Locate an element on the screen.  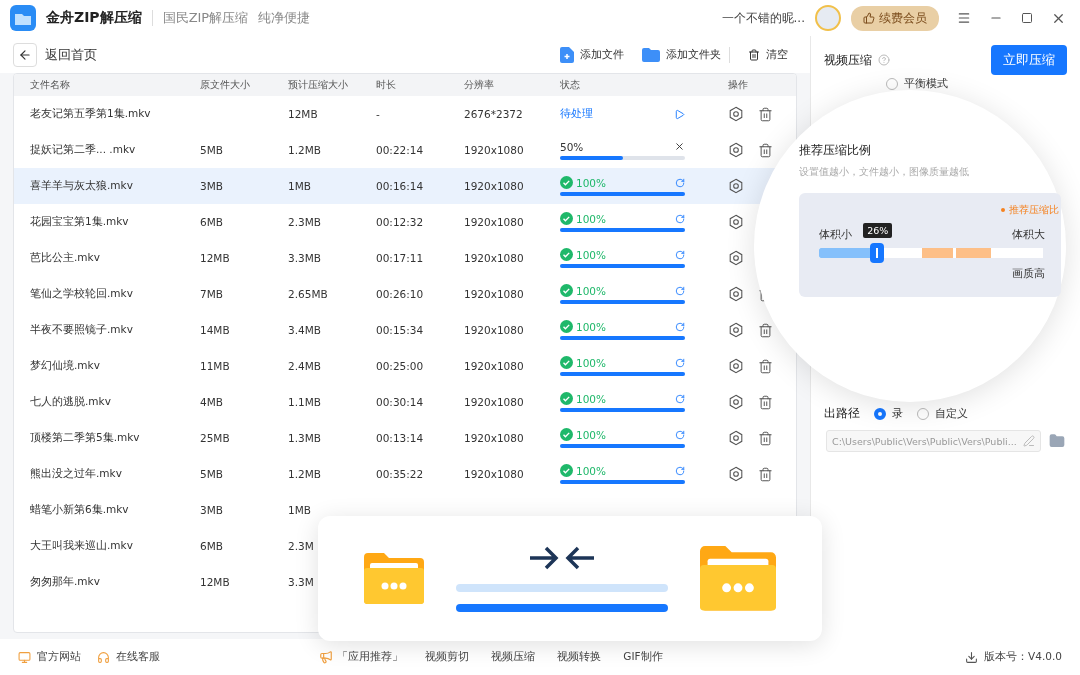
menu-icon is located at coordinates (964, 18).